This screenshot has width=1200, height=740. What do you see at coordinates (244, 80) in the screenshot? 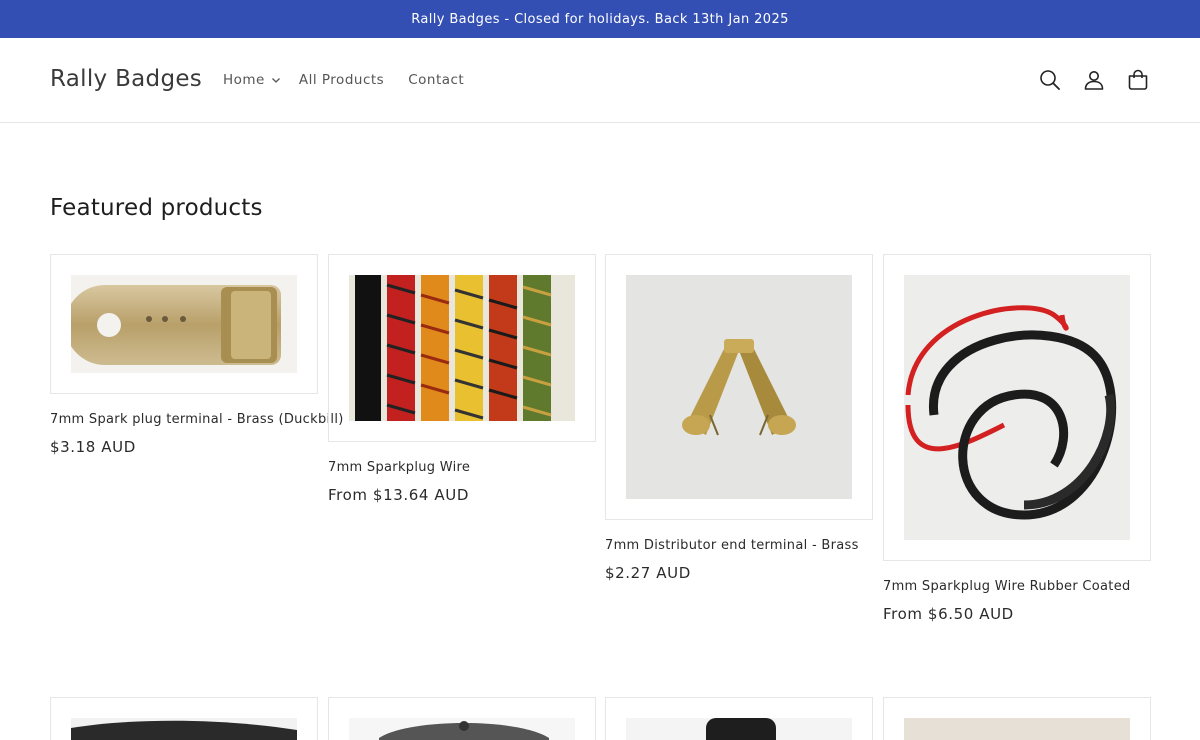
I see `nav-item-label: Home` at bounding box center [244, 80].